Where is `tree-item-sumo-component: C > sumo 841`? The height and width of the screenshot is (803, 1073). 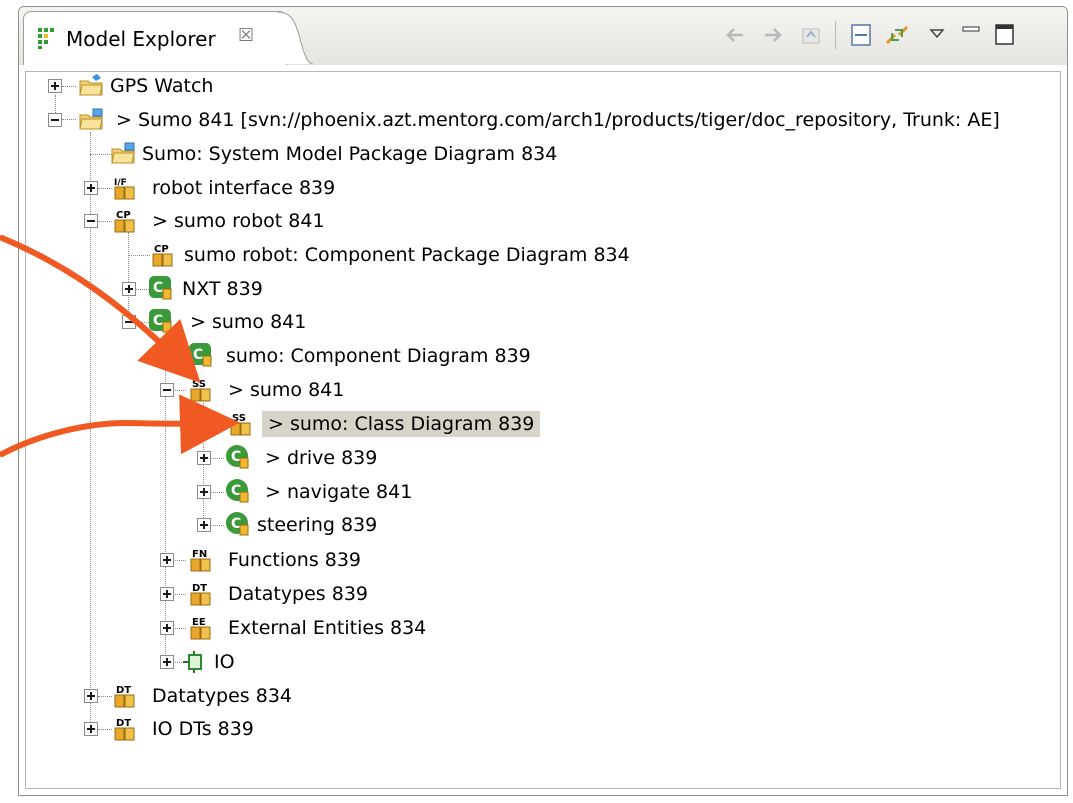 tree-item-sumo-component: C > sumo 841 is located at coordinates (220, 322).